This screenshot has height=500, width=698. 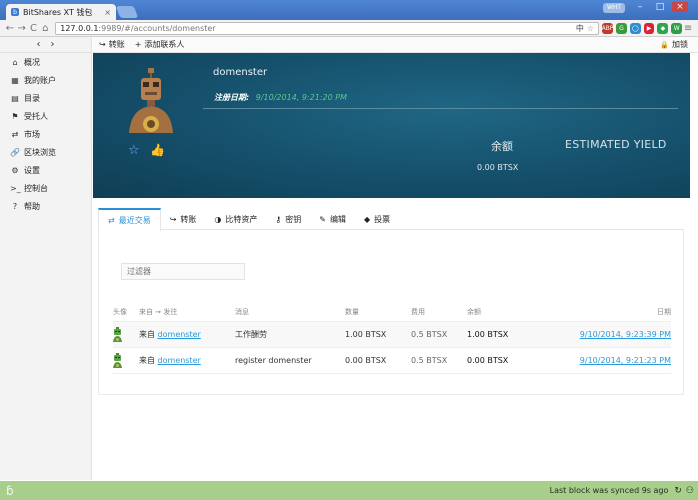 I want to click on tab-label: 最近交易, so click(x=134, y=220).